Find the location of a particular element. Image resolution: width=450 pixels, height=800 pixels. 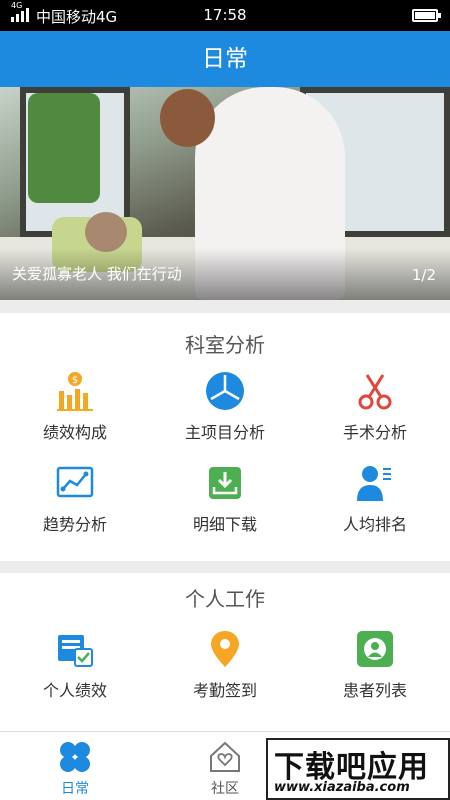

clock: 17:58 is located at coordinates (225, 15).